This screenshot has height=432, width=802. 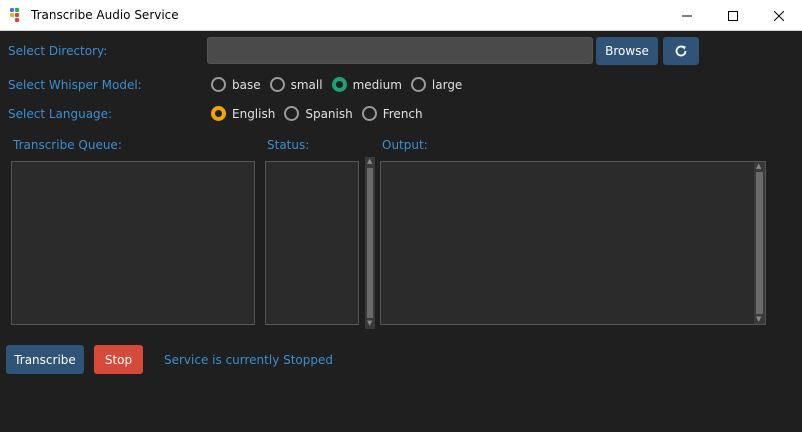 I want to click on maximize-button, so click(x=733, y=15).